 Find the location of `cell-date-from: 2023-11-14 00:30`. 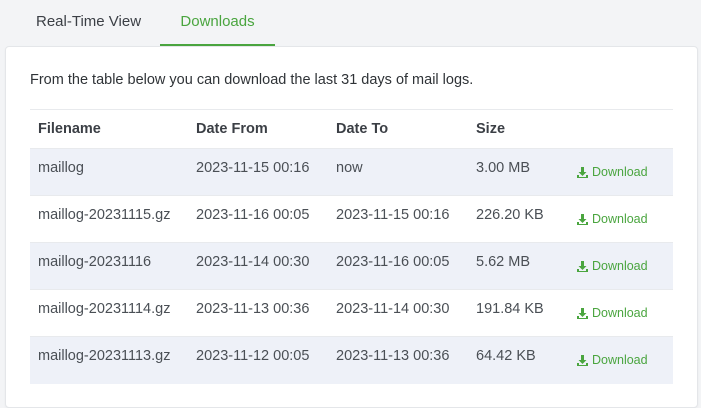

cell-date-from: 2023-11-14 00:30 is located at coordinates (258, 266).